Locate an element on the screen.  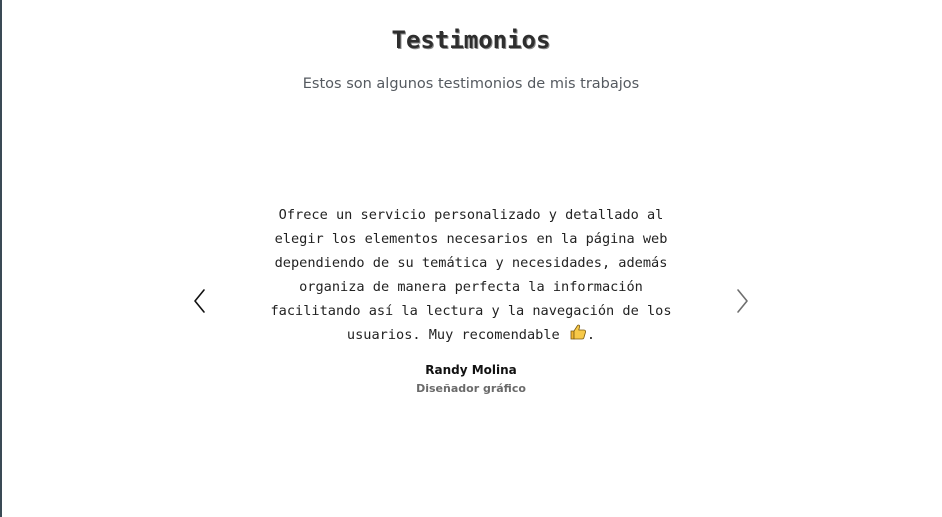
testimonial-author-role: Diseñador gráfico is located at coordinates (471, 388).